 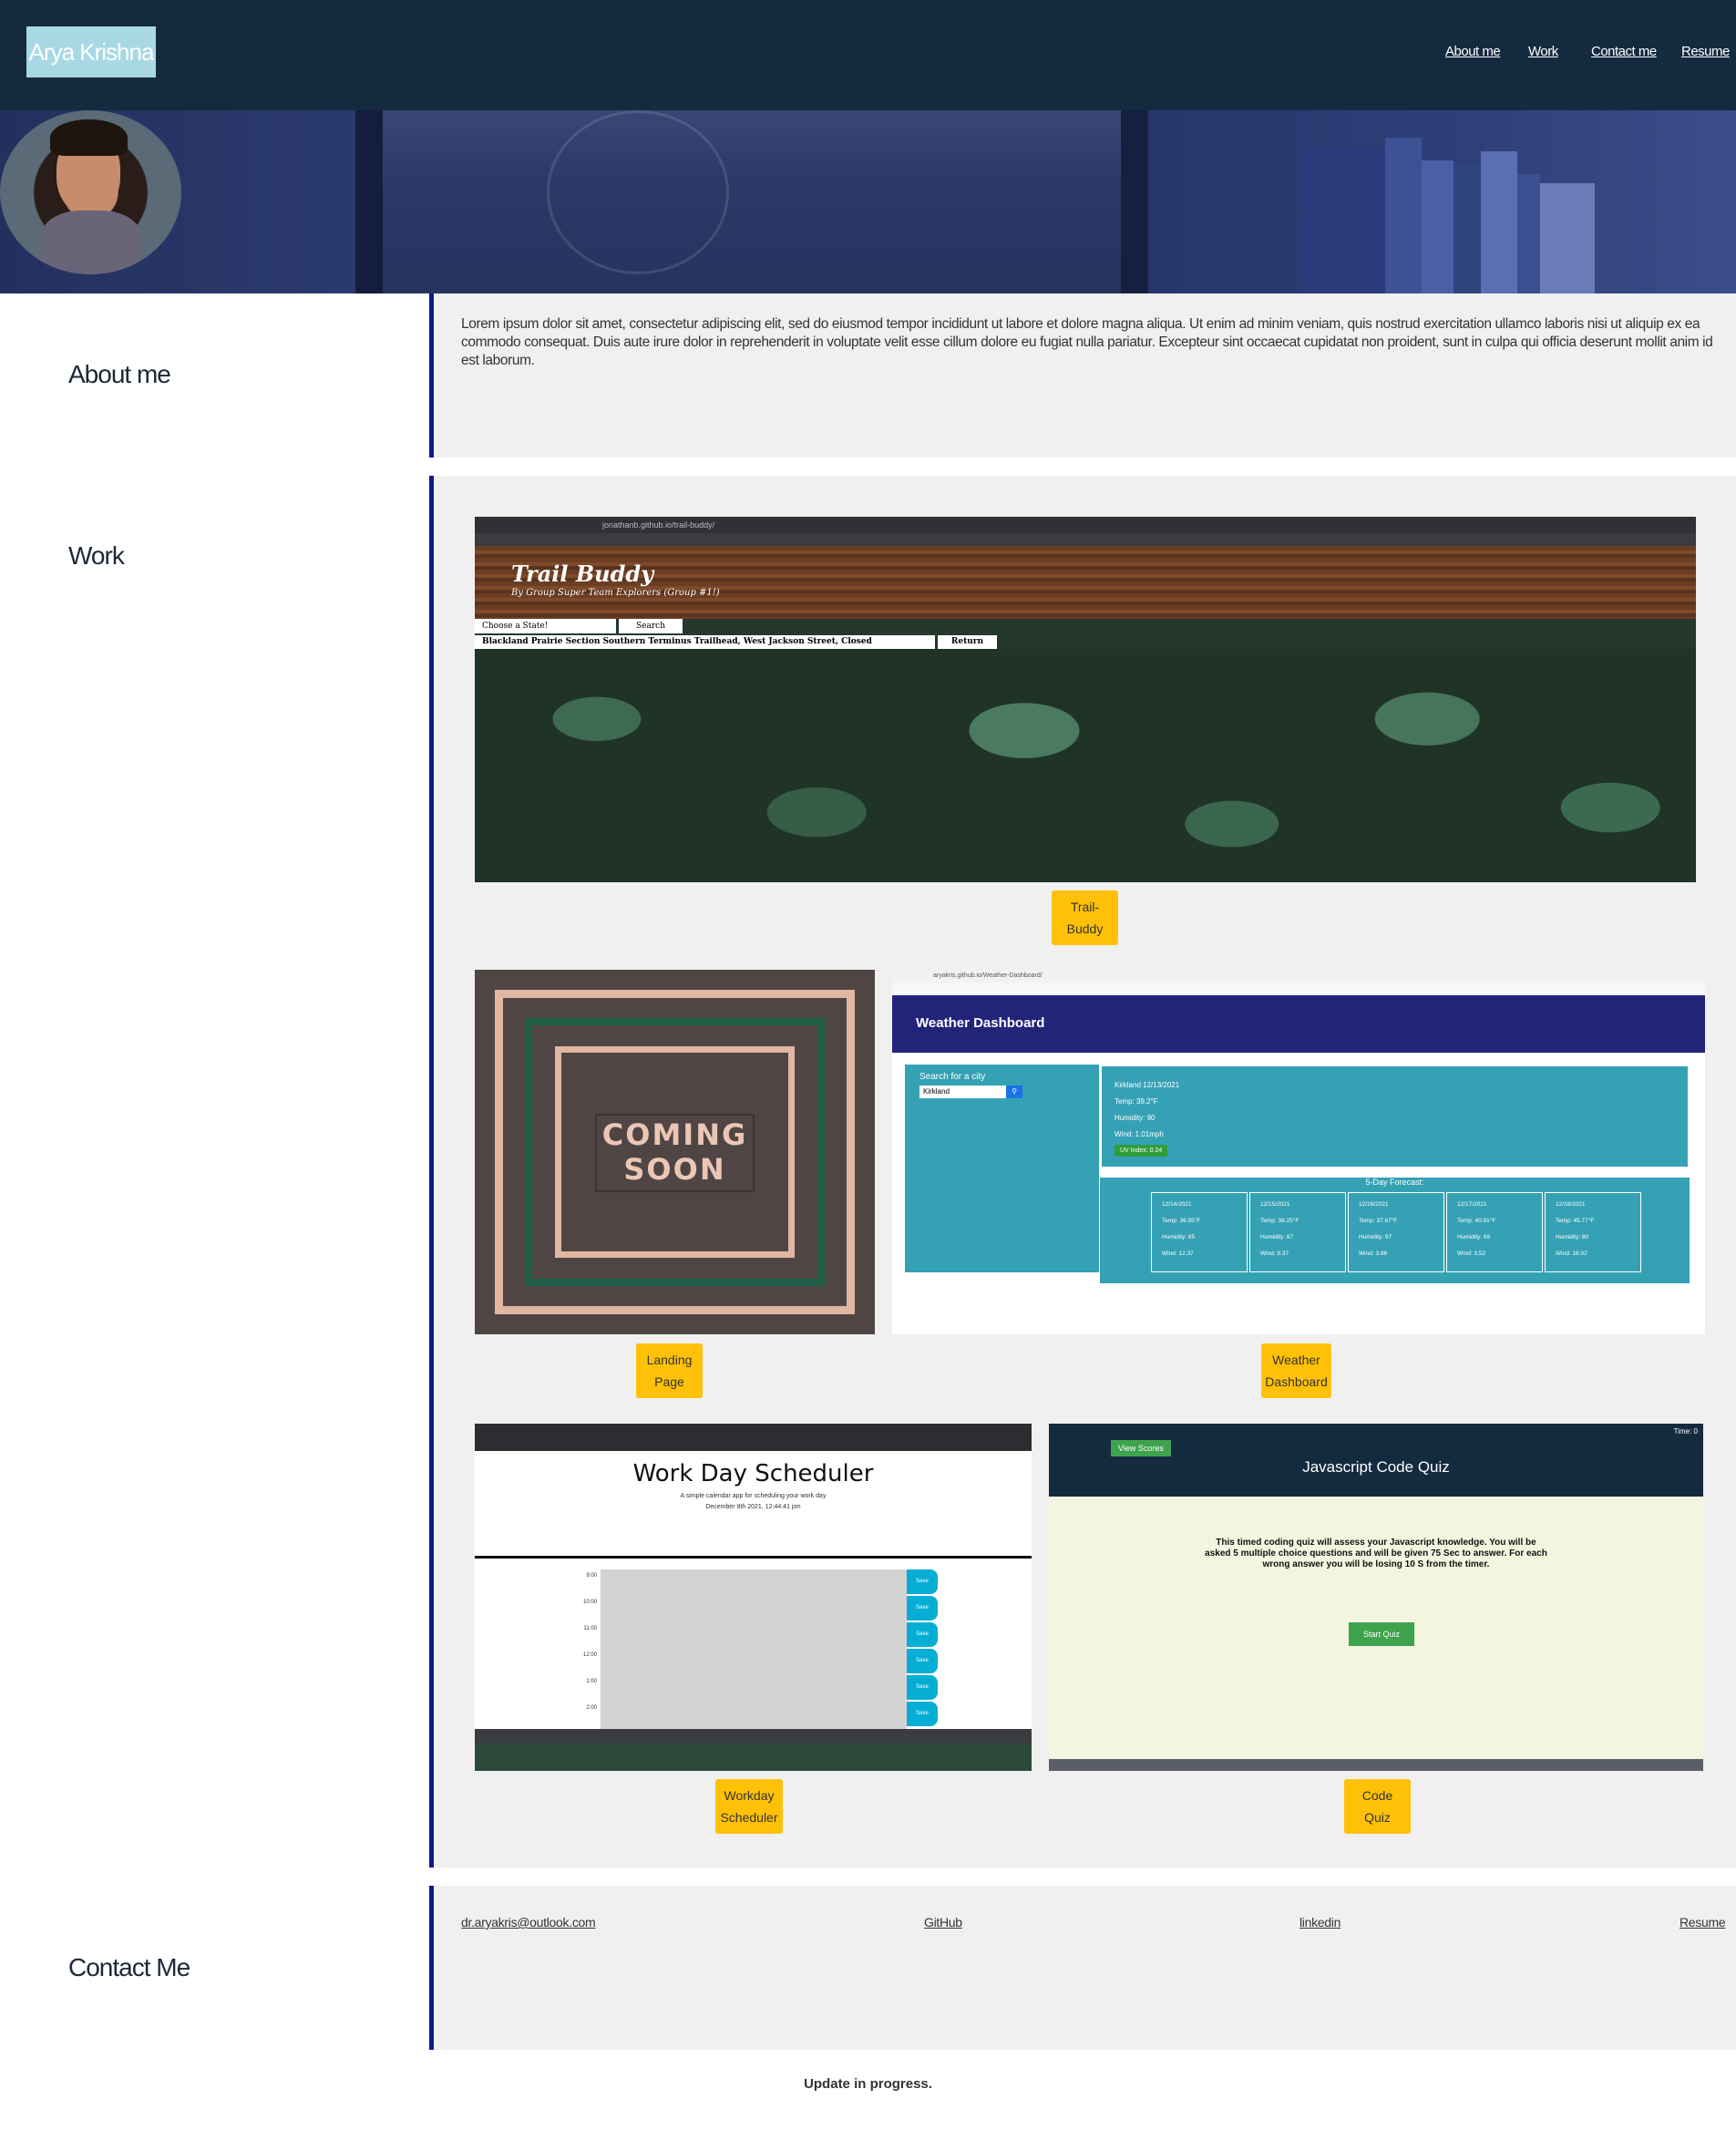 What do you see at coordinates (749, 1807) in the screenshot?
I see `workday-scheduler-button: Workday Scheduler` at bounding box center [749, 1807].